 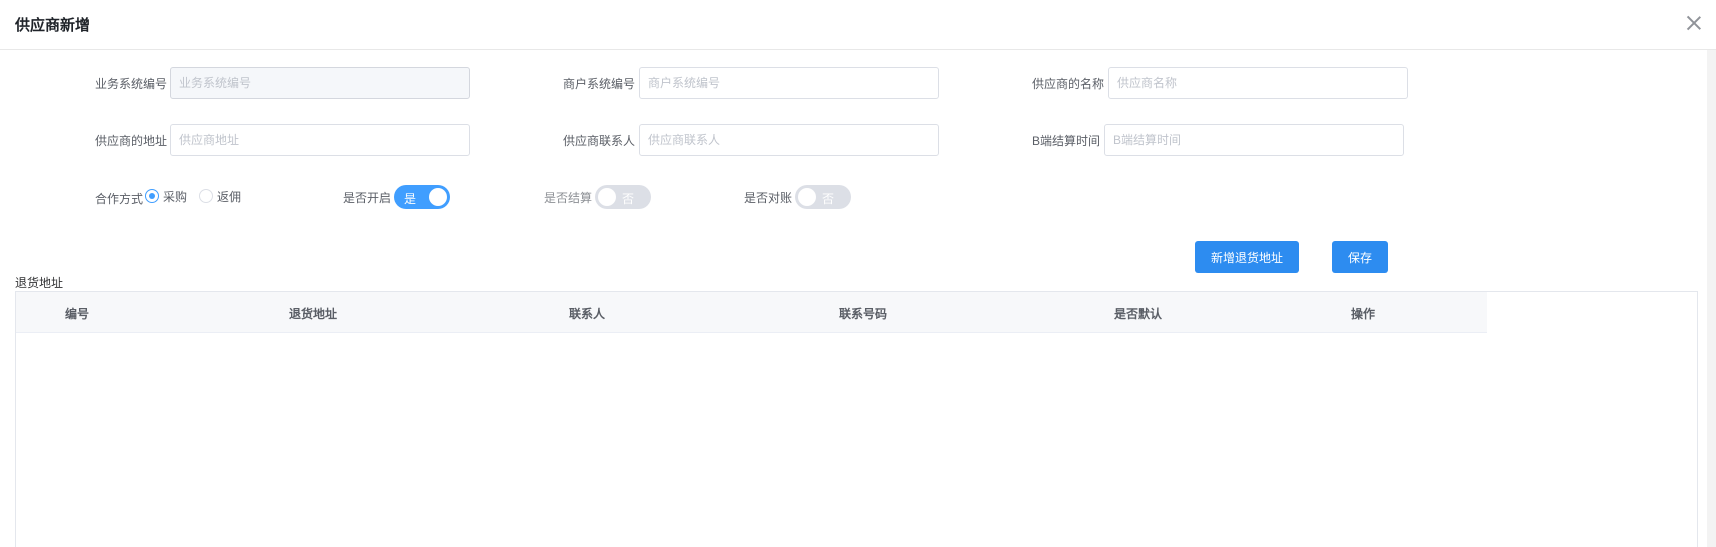 What do you see at coordinates (828, 199) in the screenshot?
I see `is-reconcile-switch-text: 否` at bounding box center [828, 199].